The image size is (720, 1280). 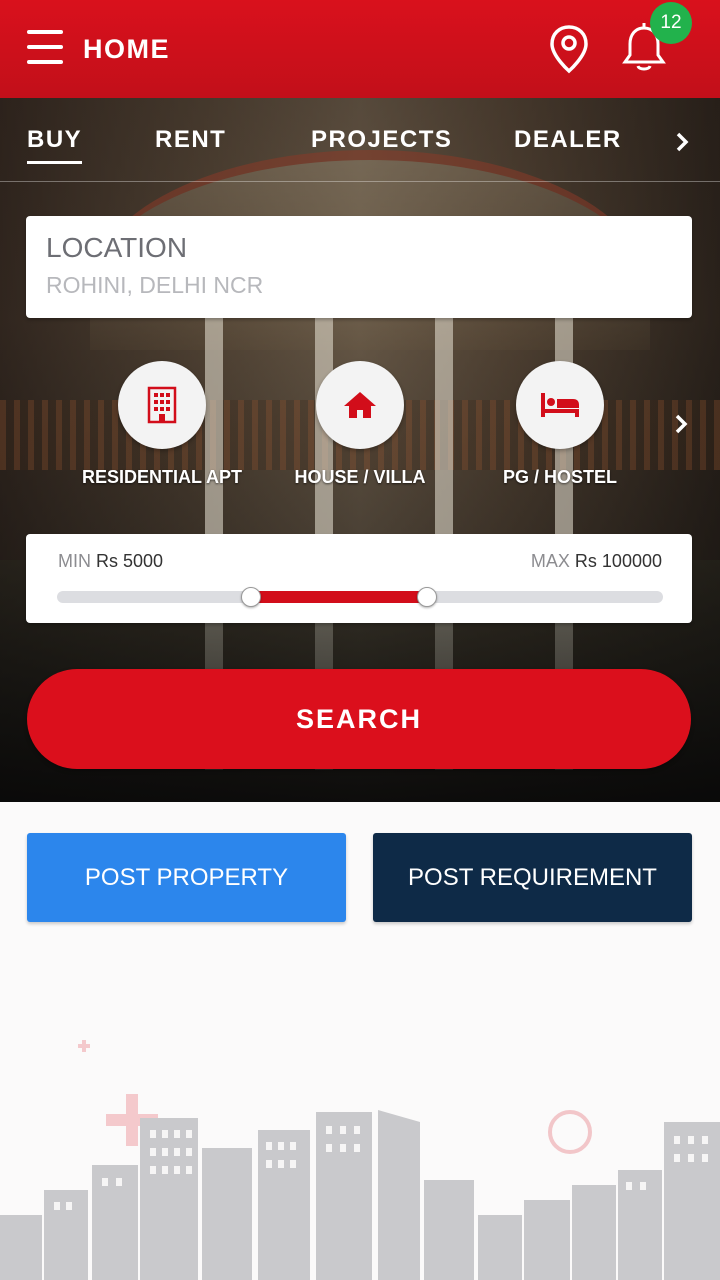 I want to click on max-label: MAX, so click(x=550, y=561).